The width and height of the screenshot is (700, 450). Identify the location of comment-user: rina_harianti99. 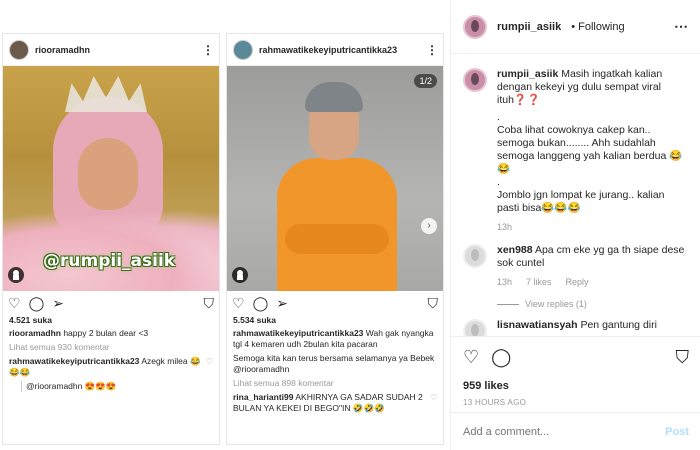
(263, 397).